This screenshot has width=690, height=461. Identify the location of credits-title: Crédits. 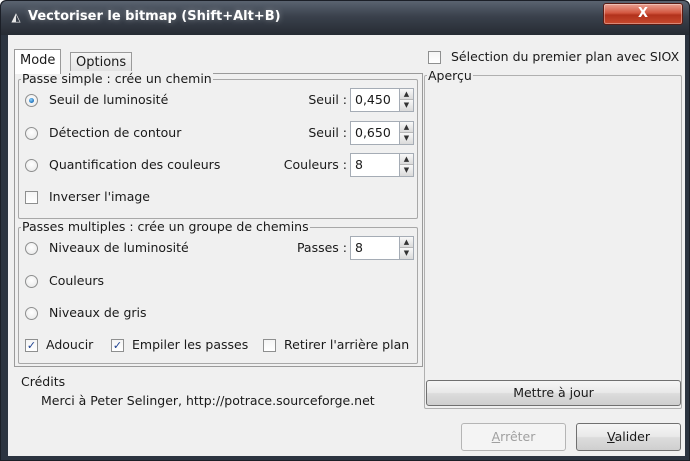
(43, 381).